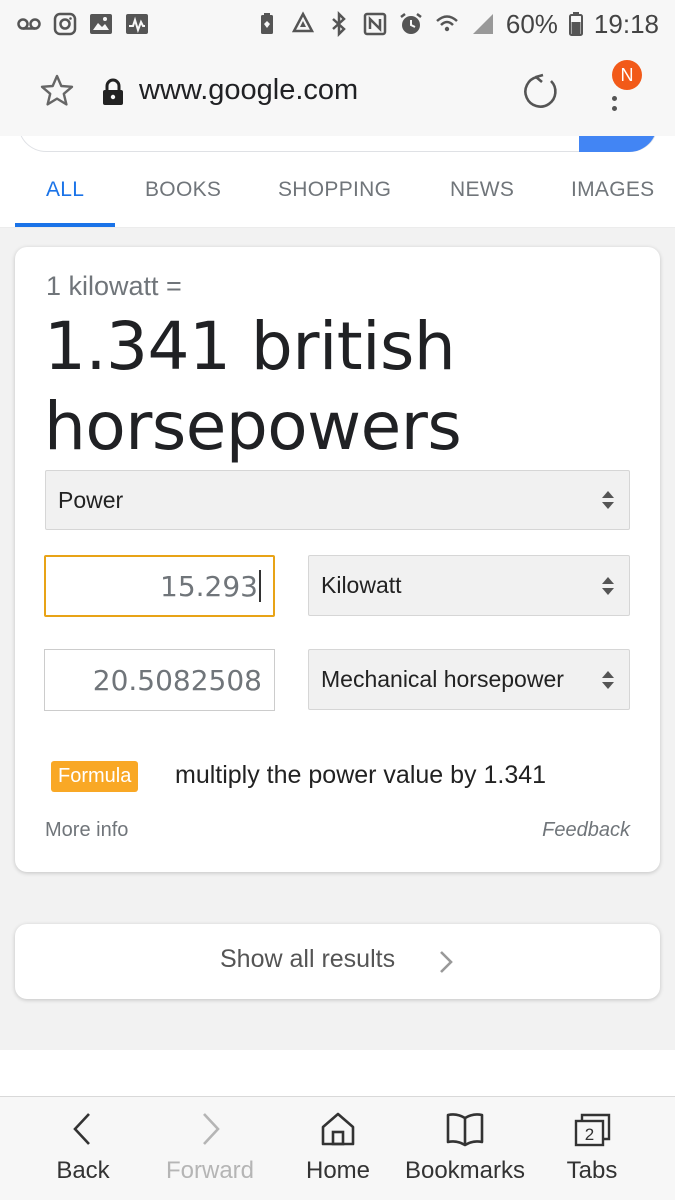 The image size is (675, 1200). What do you see at coordinates (183, 190) in the screenshot?
I see `tab-books: BOOKS` at bounding box center [183, 190].